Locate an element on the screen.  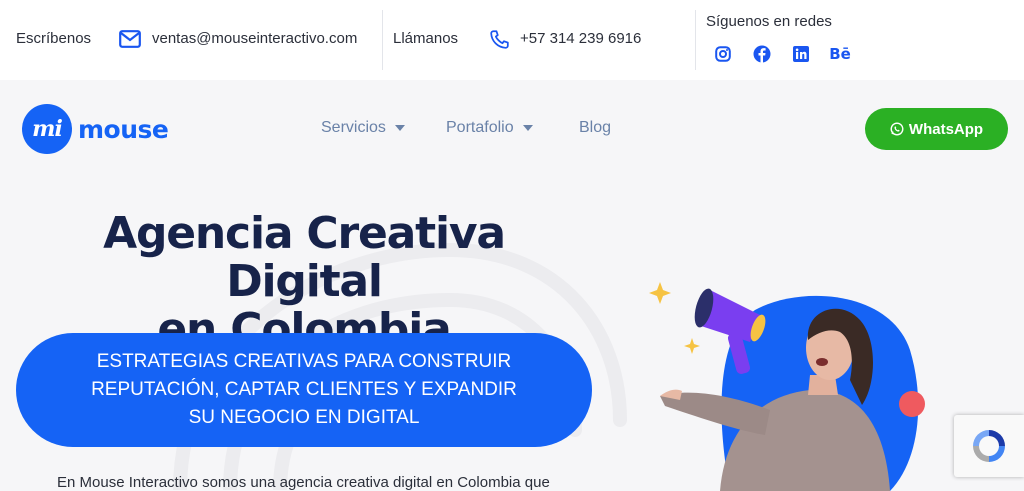
recaptcha-badge is located at coordinates (989, 446).